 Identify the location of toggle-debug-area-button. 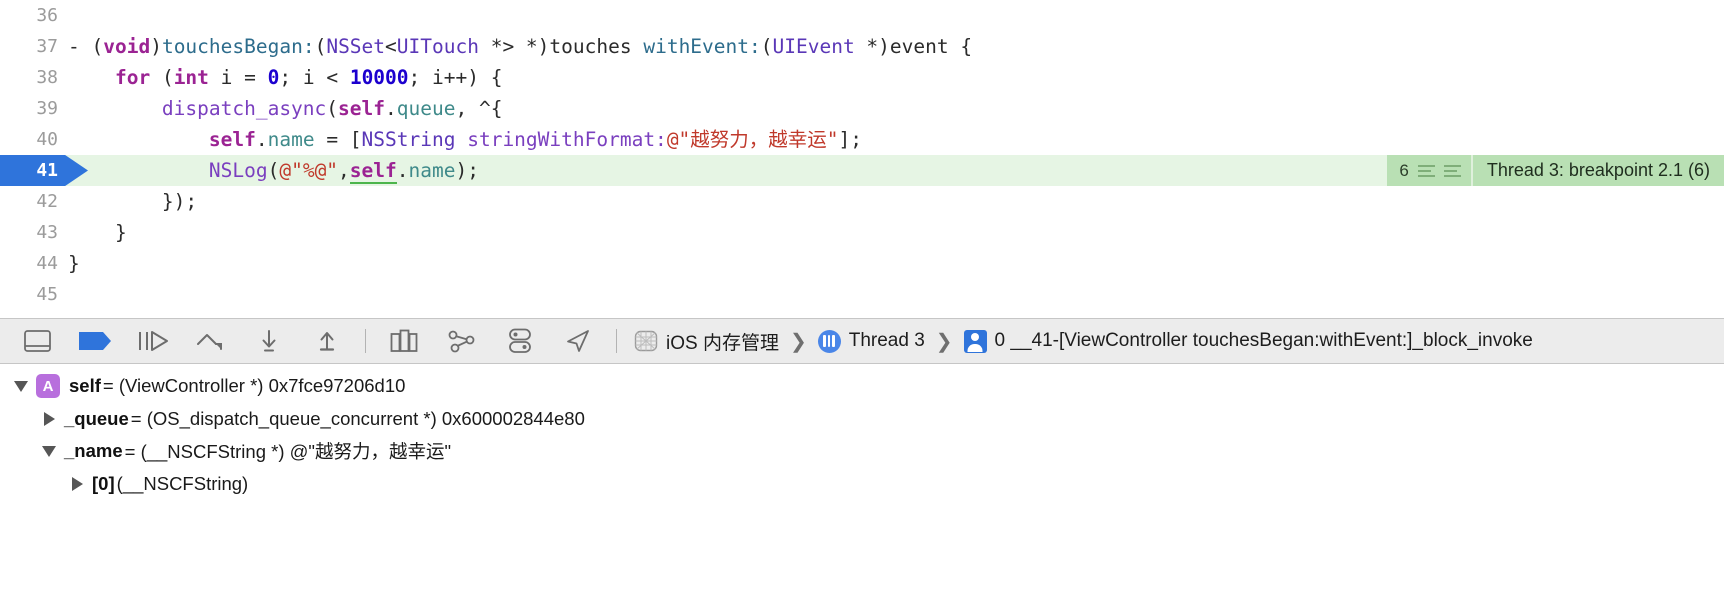
(37, 341).